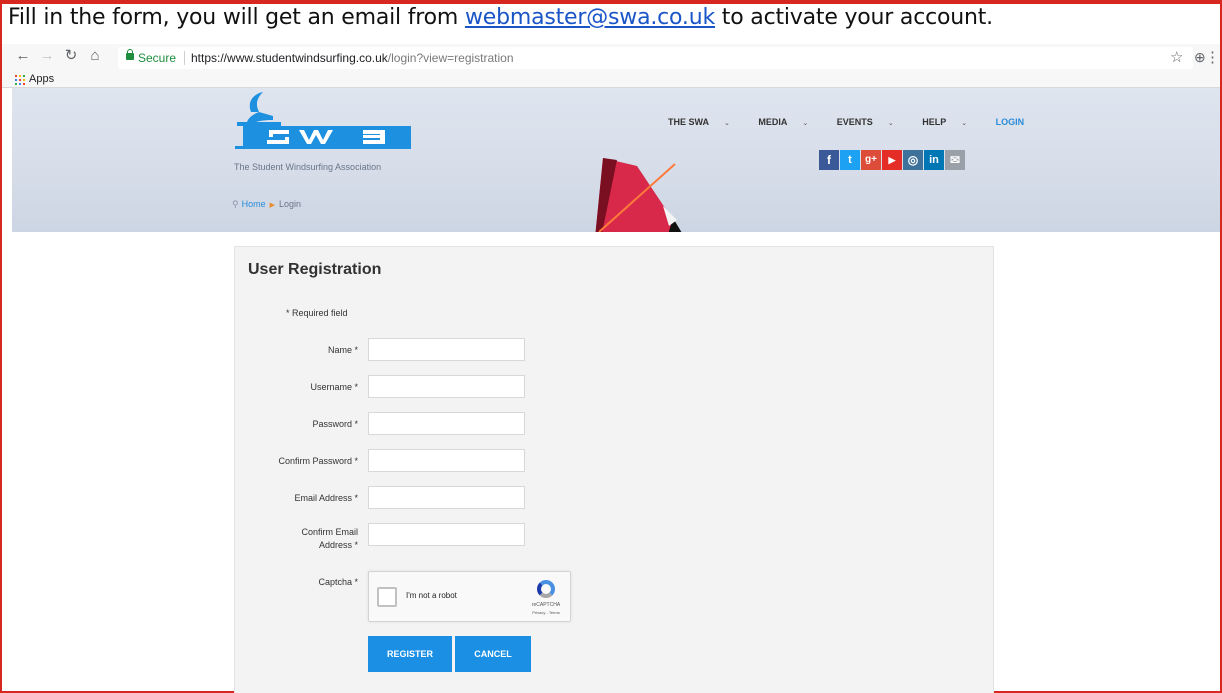  I want to click on recaptcha-terms-link: Privacy - Terms, so click(546, 612).